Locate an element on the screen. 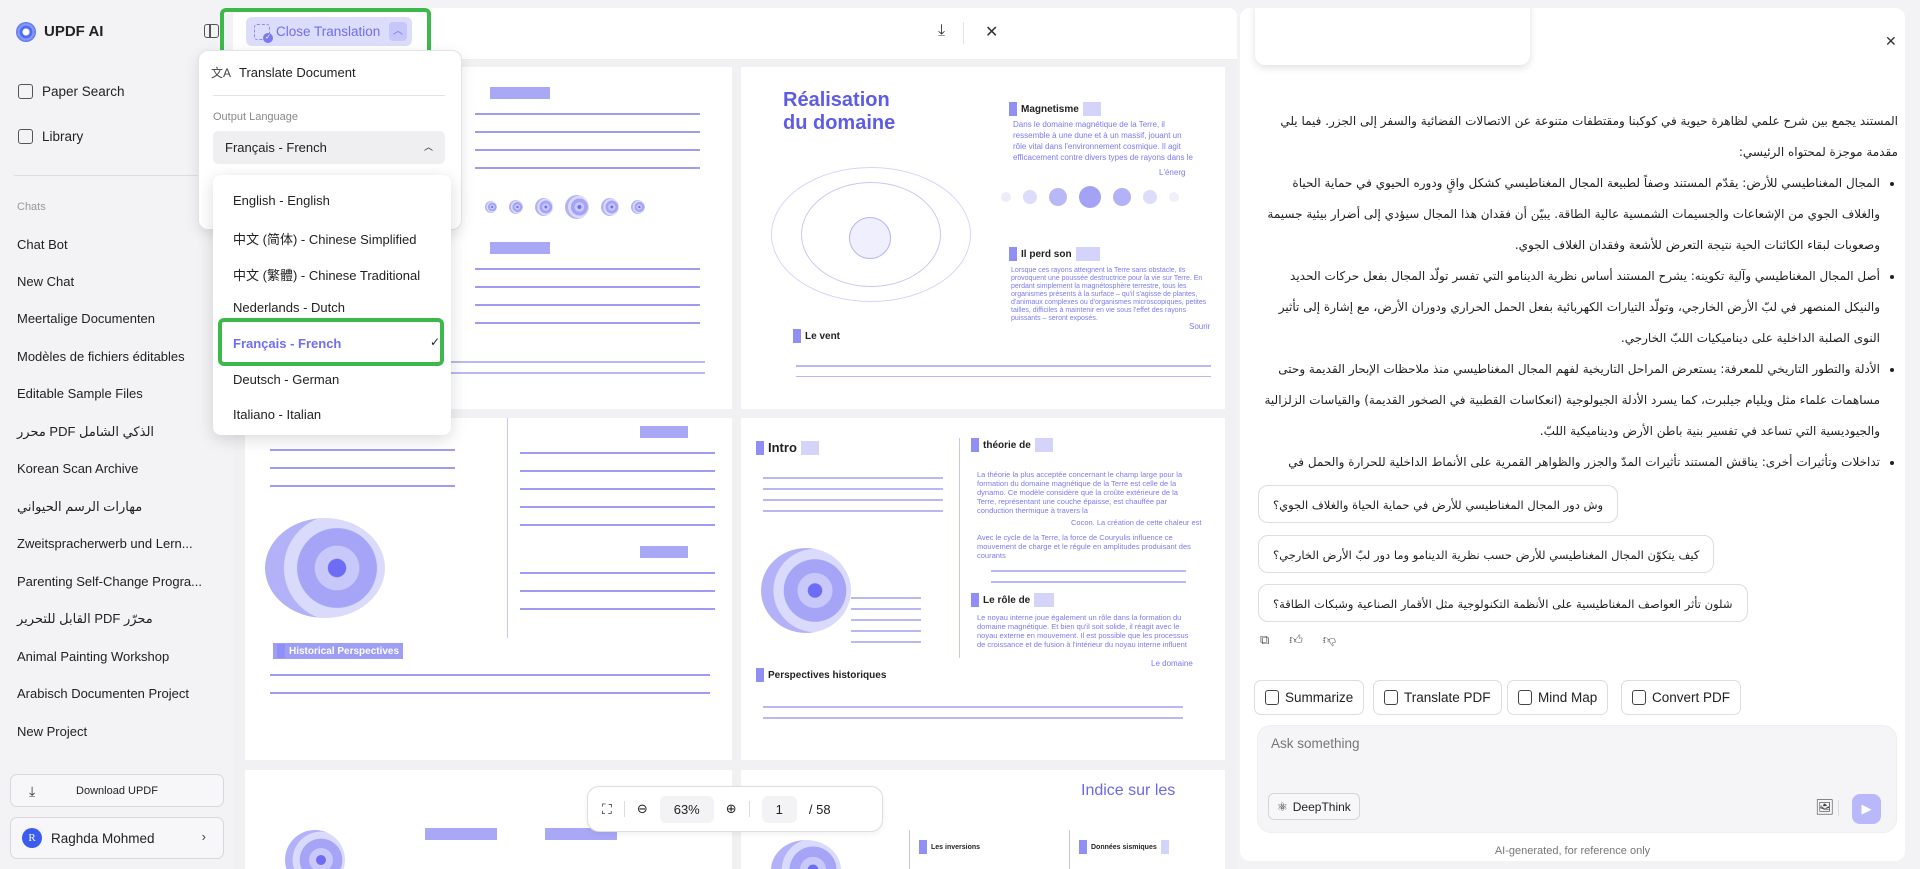 The image size is (1920, 869). page-thumbnail: Historical Perspectives is located at coordinates (488, 589).